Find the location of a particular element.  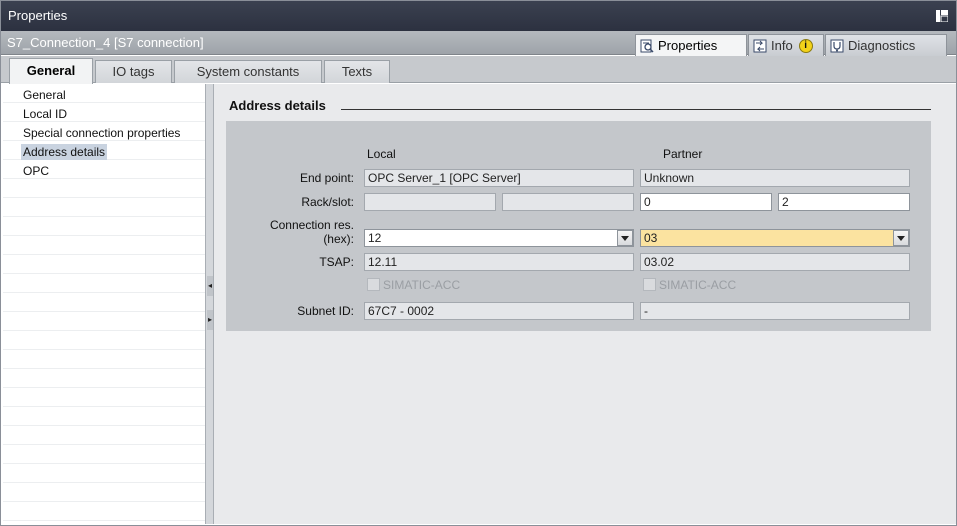

tab-system-constants: System constants is located at coordinates (248, 71).